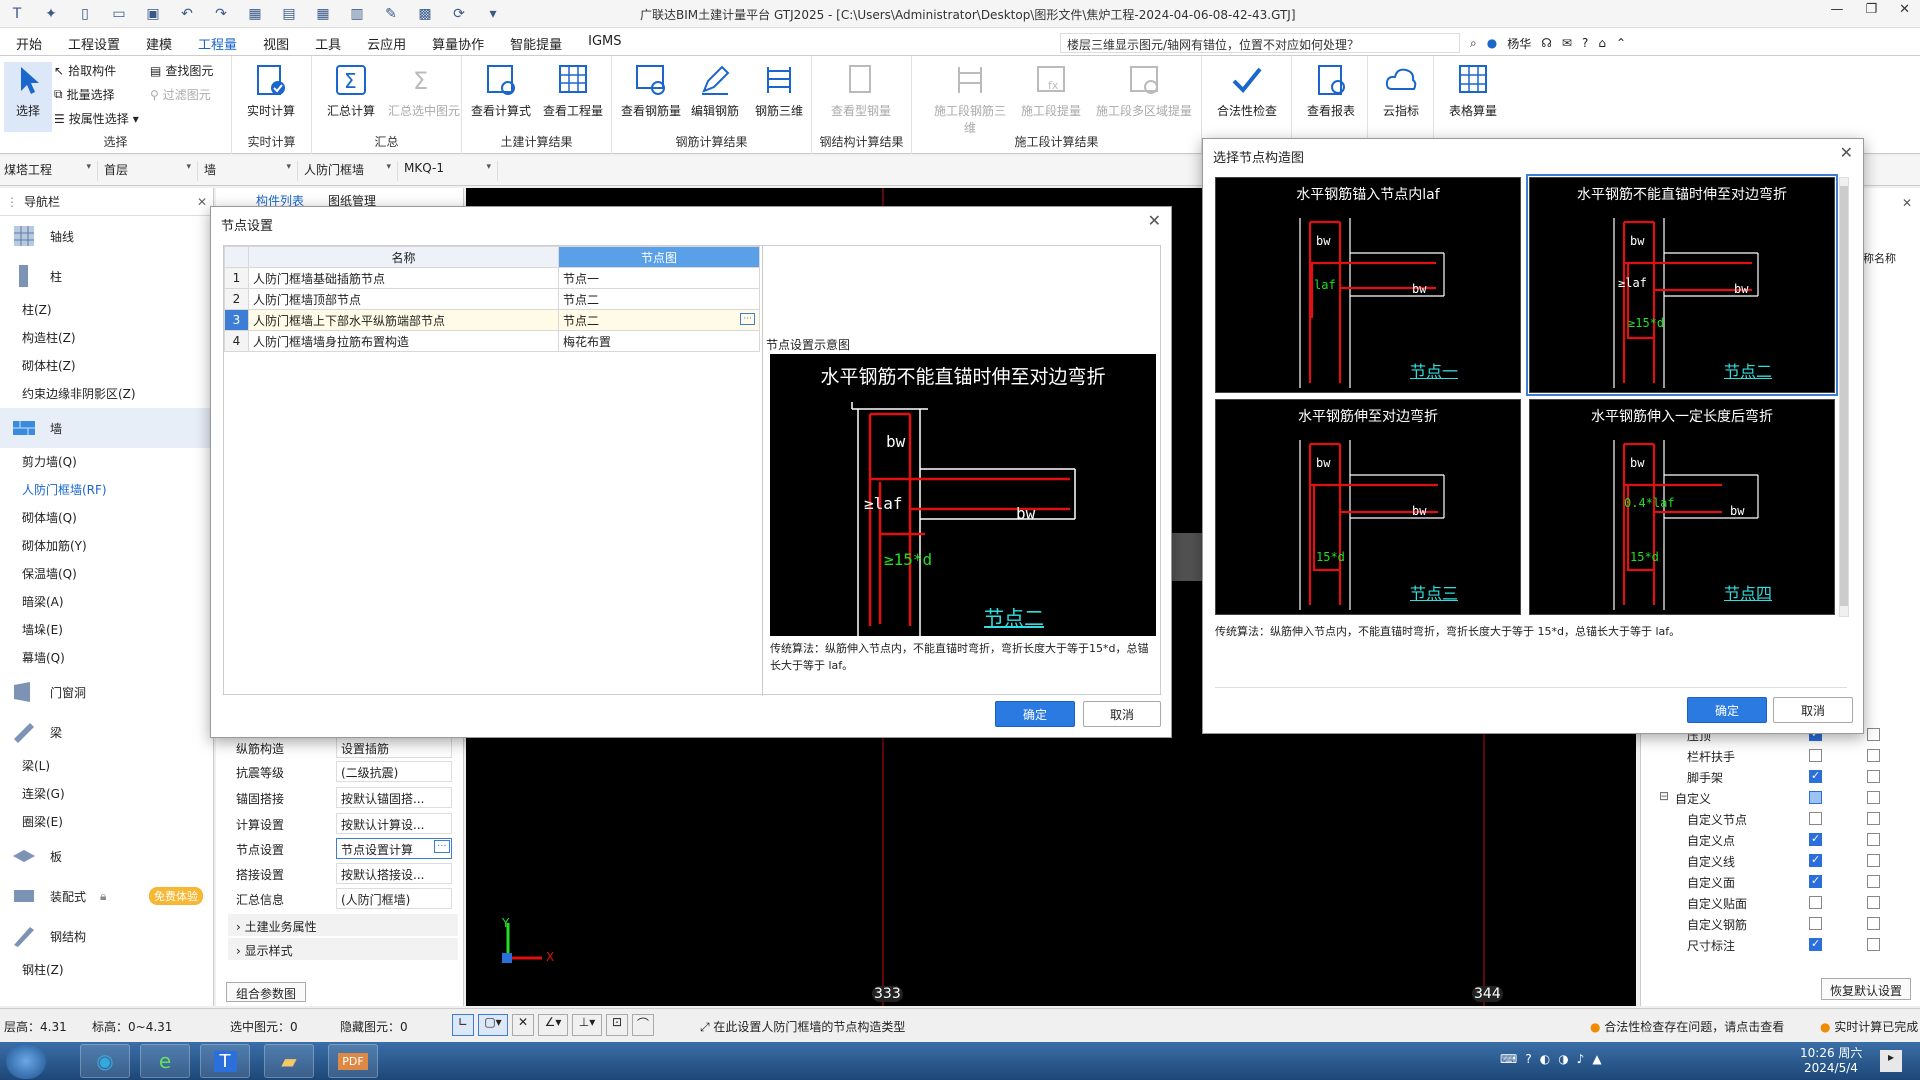 The width and height of the screenshot is (1920, 1080). I want to click on keyboard-icon: ⌨, so click(1508, 1059).